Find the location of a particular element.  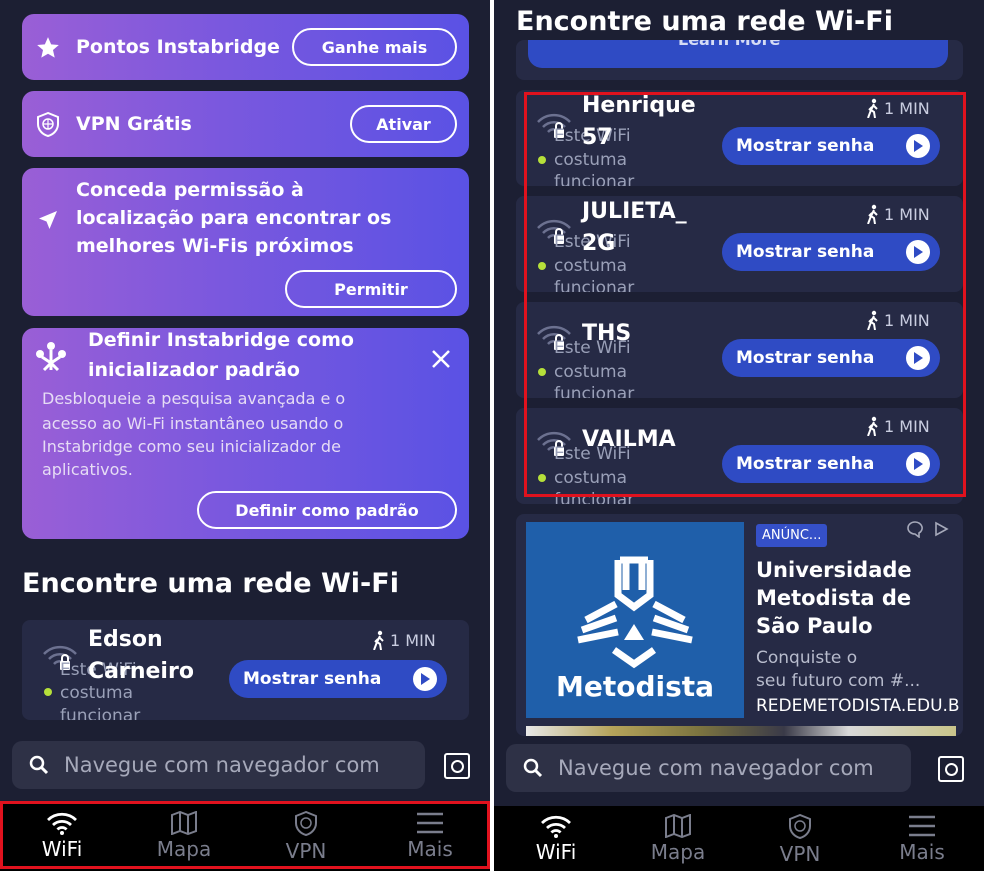

learn-more-button: Learn More is located at coordinates (738, 54).